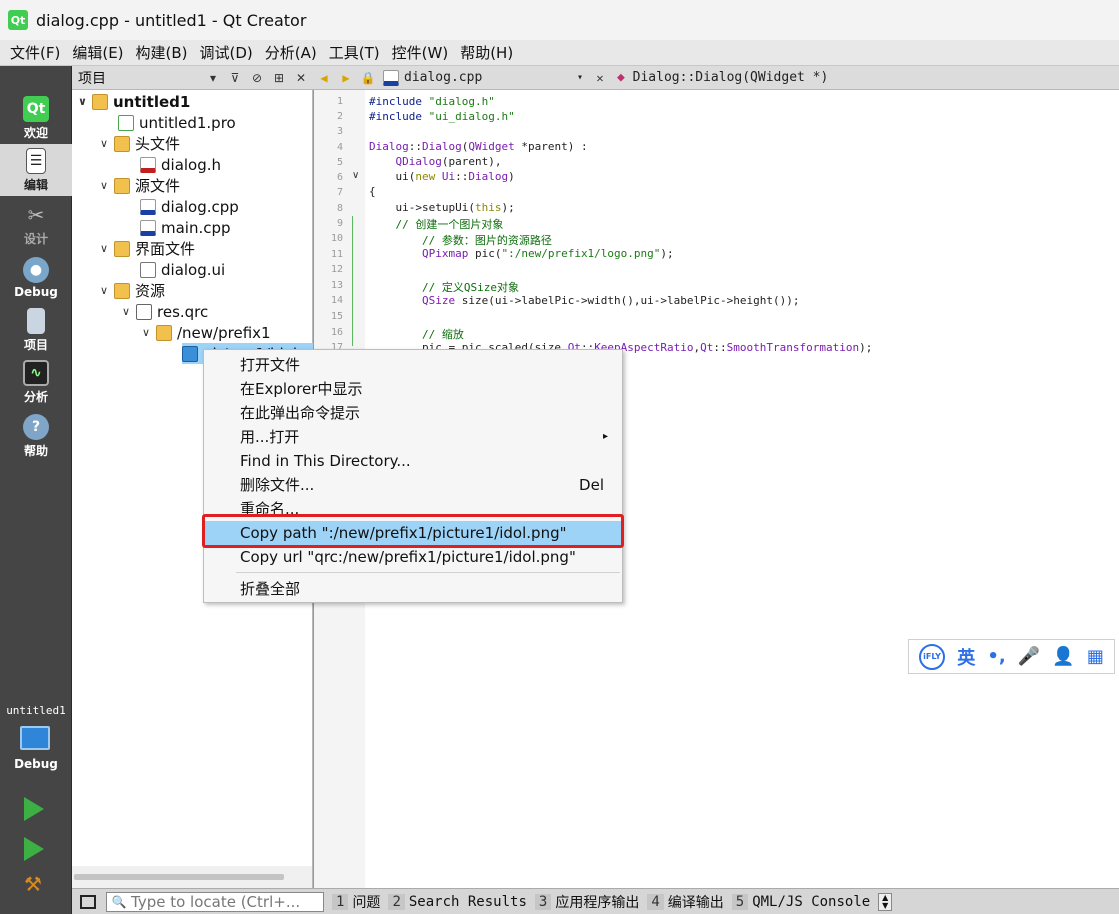 The height and width of the screenshot is (914, 1119). Describe the element at coordinates (413, 365) in the screenshot. I see `ctx-open-file: 打开文件` at that location.